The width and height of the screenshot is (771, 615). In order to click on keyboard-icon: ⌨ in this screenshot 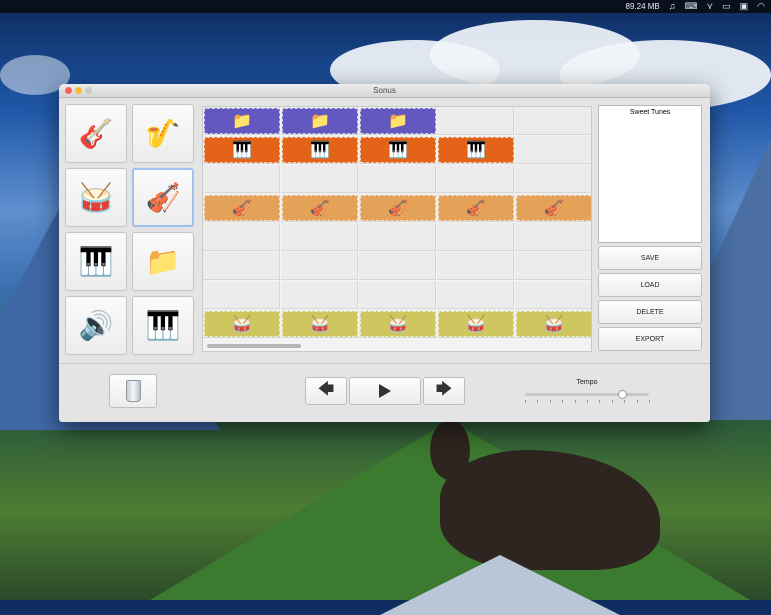, I will do `click(691, 6)`.